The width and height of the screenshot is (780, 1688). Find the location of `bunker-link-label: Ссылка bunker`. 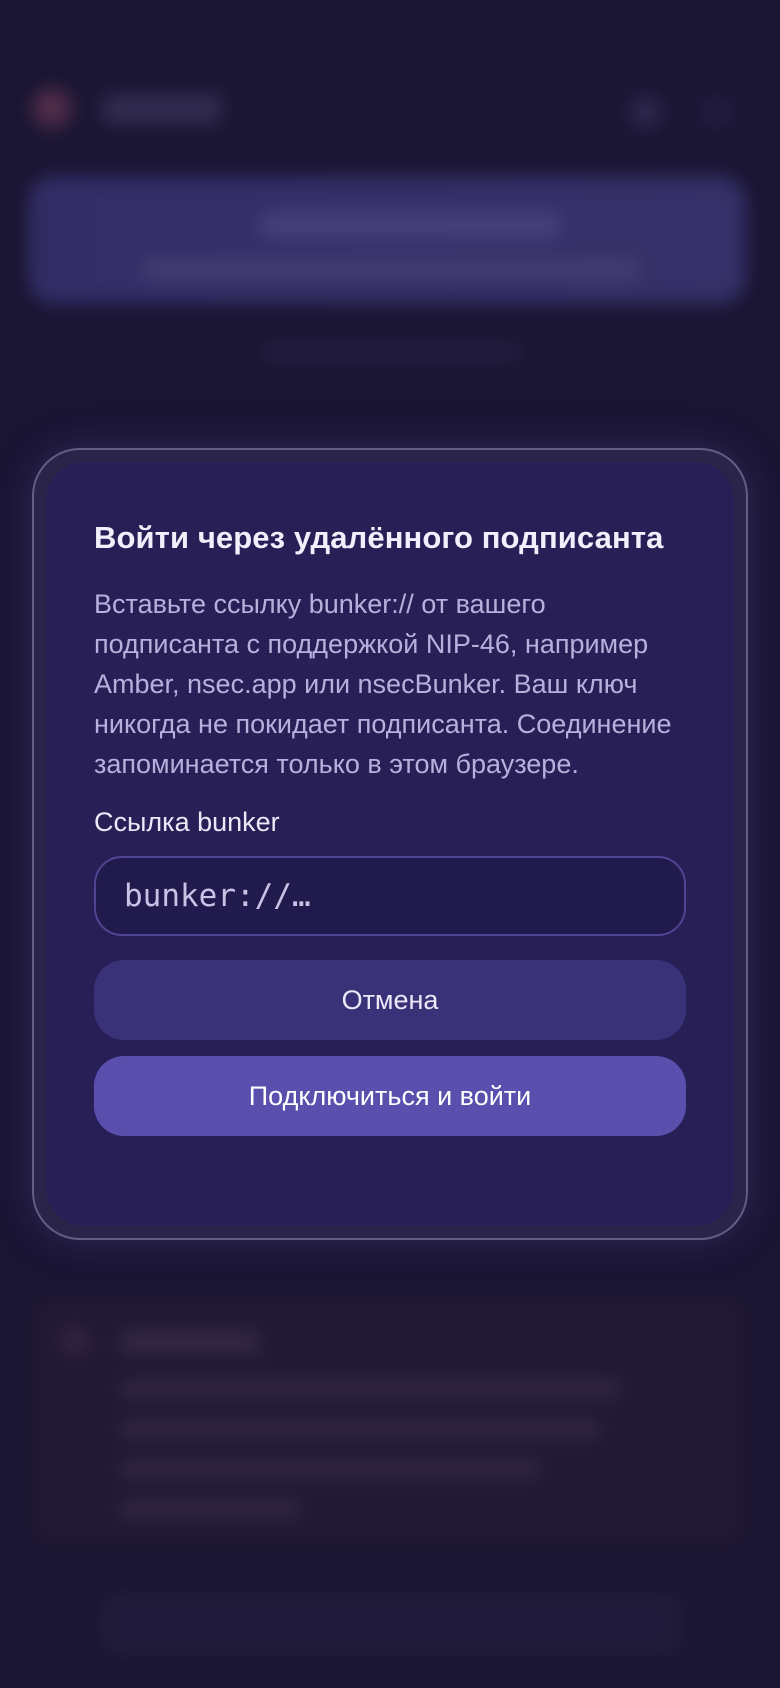

bunker-link-label: Ссылка bunker is located at coordinates (187, 822).